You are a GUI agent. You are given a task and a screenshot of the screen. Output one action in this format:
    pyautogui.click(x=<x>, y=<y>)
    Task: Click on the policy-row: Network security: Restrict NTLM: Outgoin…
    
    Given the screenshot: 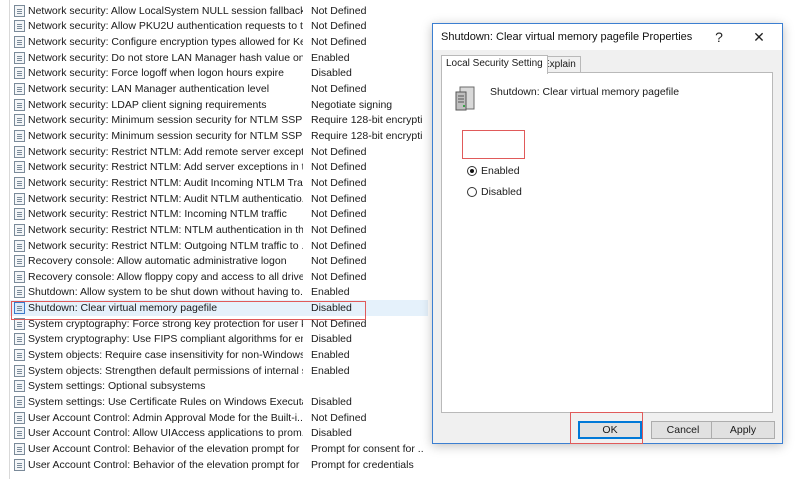 What is the action you would take?
    pyautogui.click(x=219, y=246)
    